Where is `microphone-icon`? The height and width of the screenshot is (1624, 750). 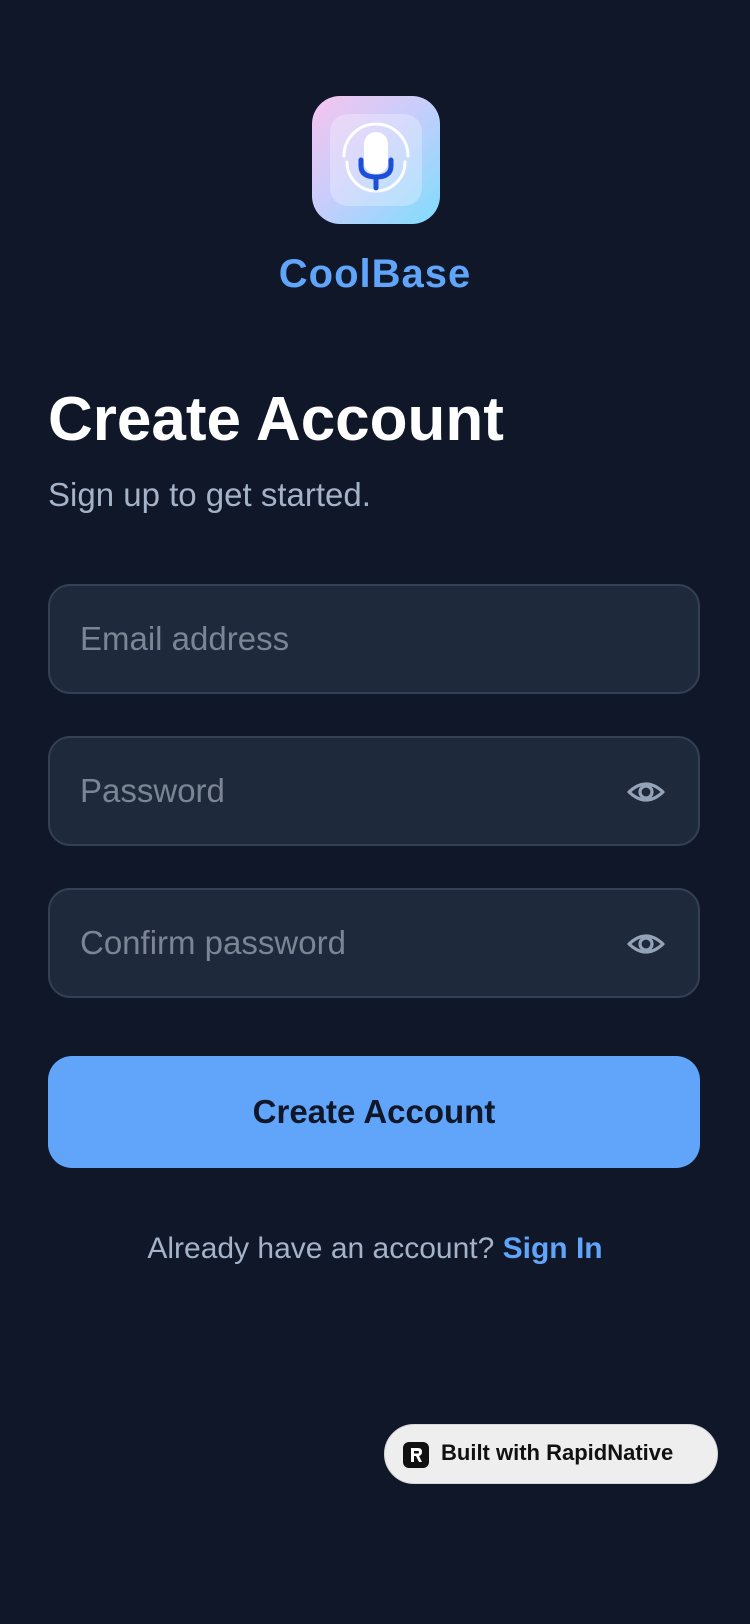 microphone-icon is located at coordinates (376, 157).